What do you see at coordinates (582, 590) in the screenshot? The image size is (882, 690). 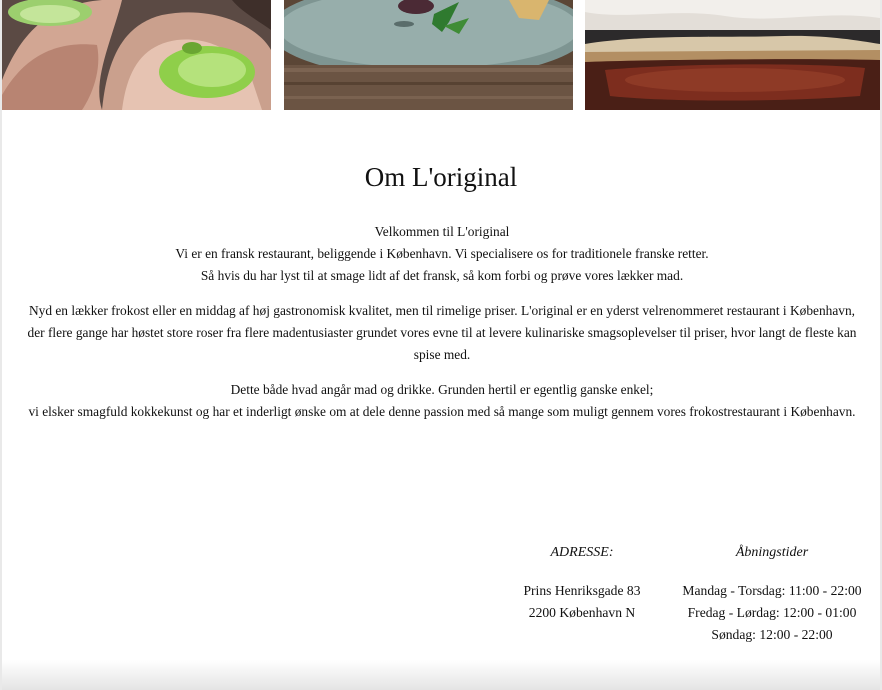 I see `address-line: Prins Henriksgade 83` at bounding box center [582, 590].